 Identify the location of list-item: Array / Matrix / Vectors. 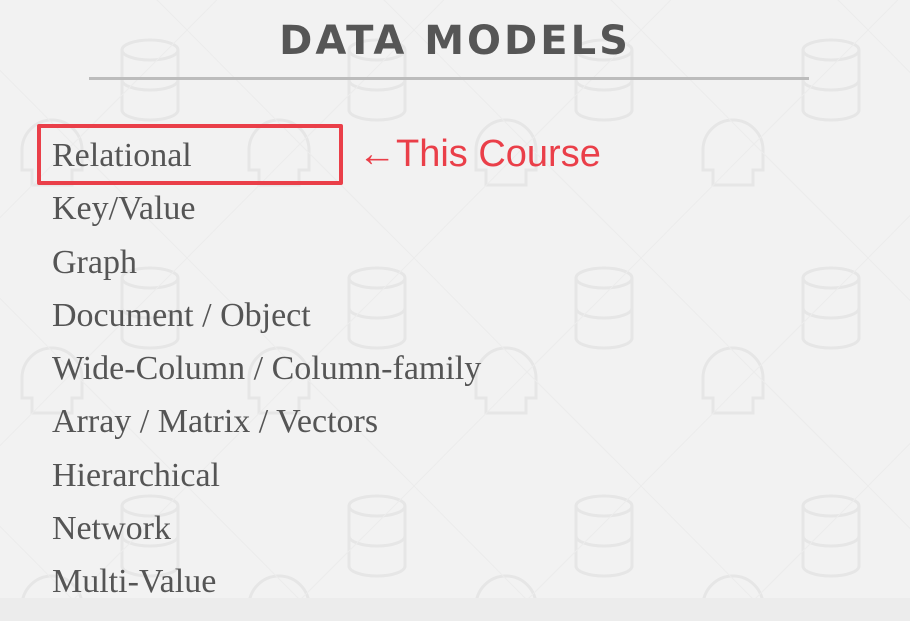
(215, 422).